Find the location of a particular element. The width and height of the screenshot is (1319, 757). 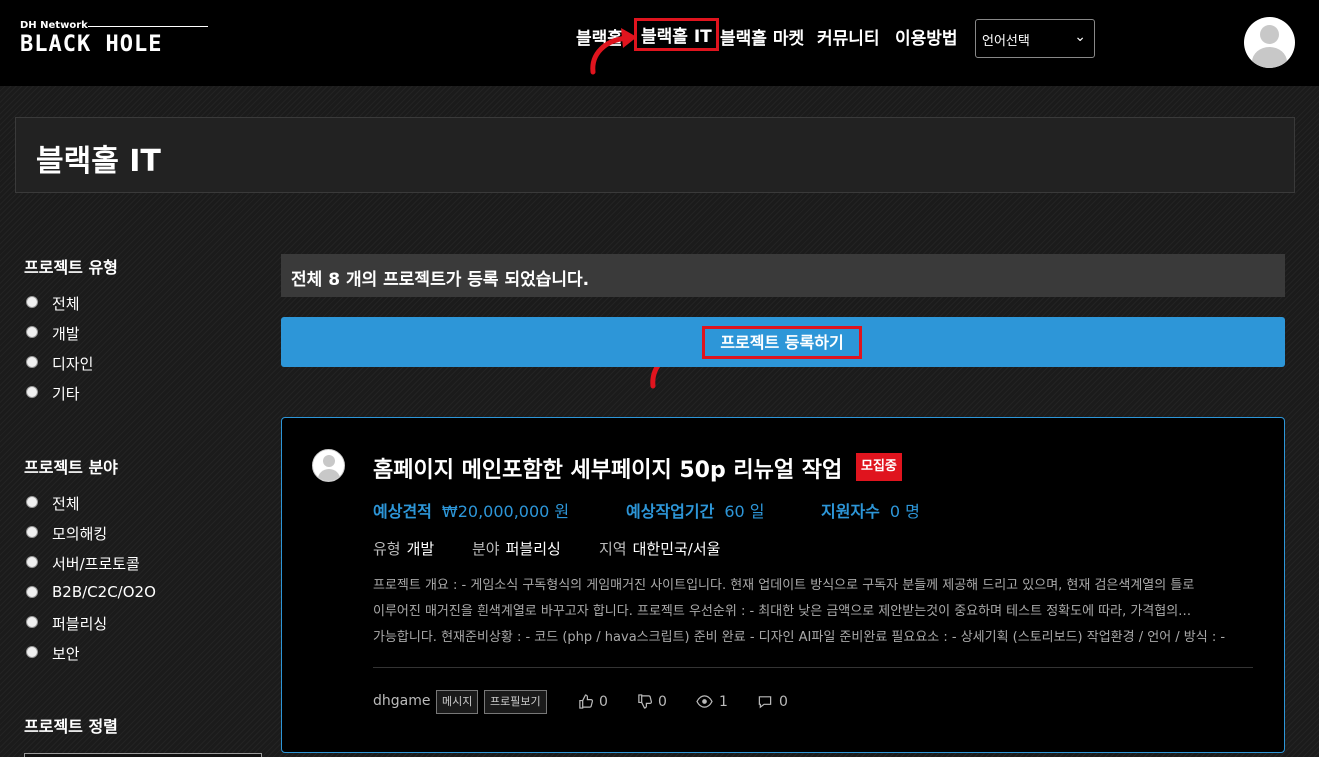

thumbs-up-icon is located at coordinates (586, 701).